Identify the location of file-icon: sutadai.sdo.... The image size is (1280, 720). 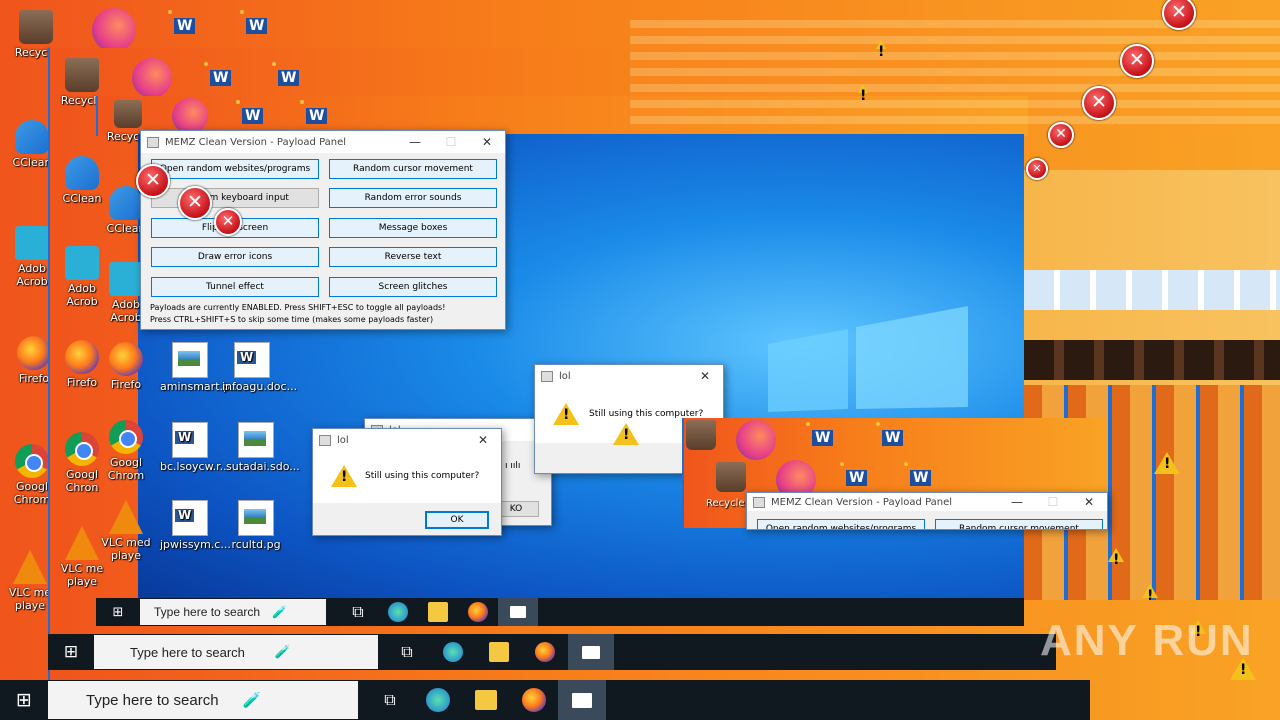
(263, 447).